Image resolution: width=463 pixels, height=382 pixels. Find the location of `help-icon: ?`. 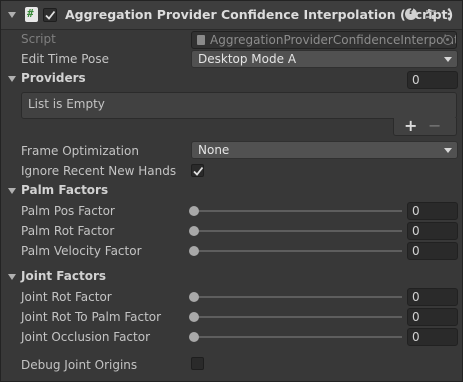

help-icon: ? is located at coordinates (411, 13).